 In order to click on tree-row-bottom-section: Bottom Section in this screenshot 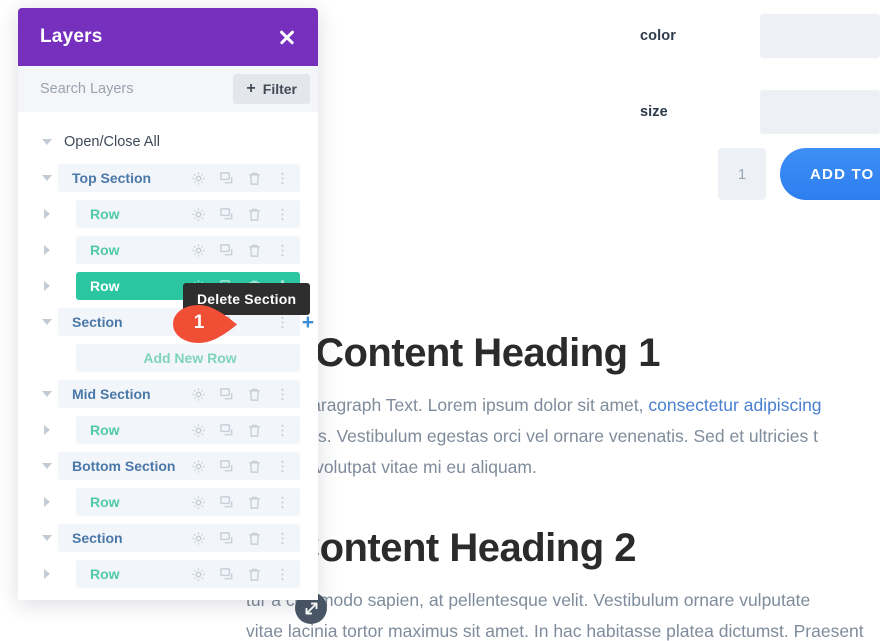, I will do `click(168, 466)`.